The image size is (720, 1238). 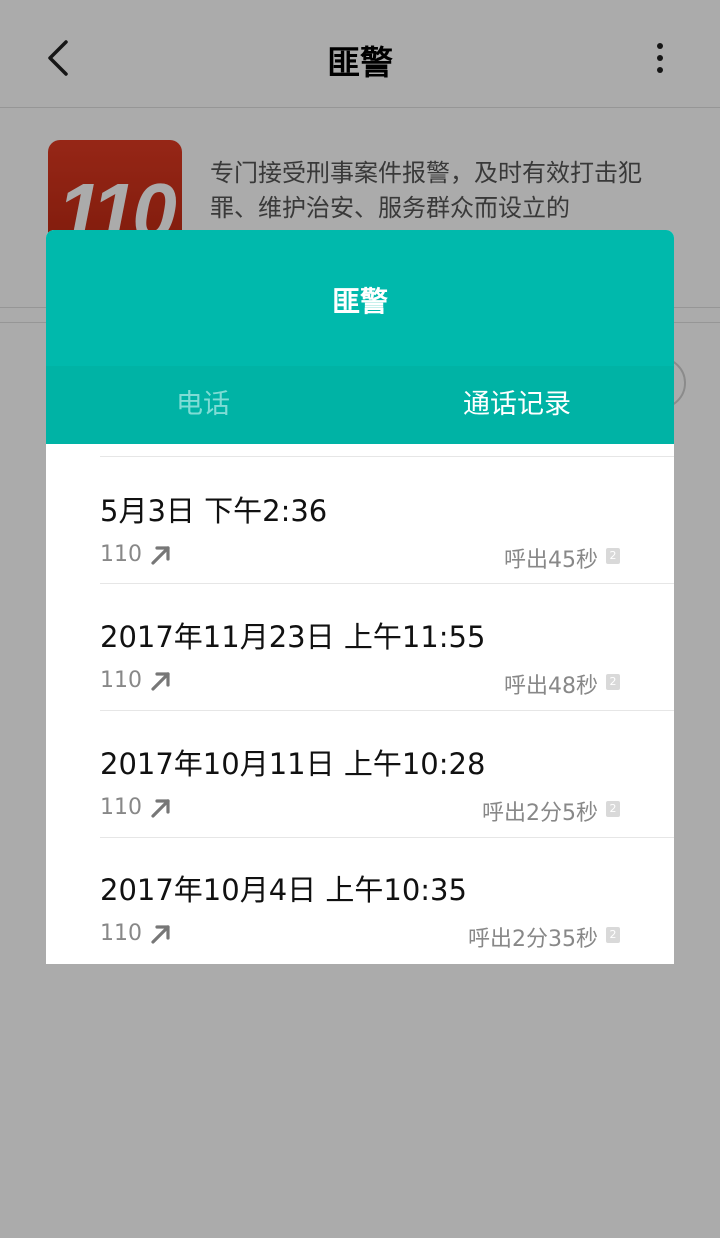 I want to click on call-record-duration: 呼出2分35秒, so click(x=533, y=939).